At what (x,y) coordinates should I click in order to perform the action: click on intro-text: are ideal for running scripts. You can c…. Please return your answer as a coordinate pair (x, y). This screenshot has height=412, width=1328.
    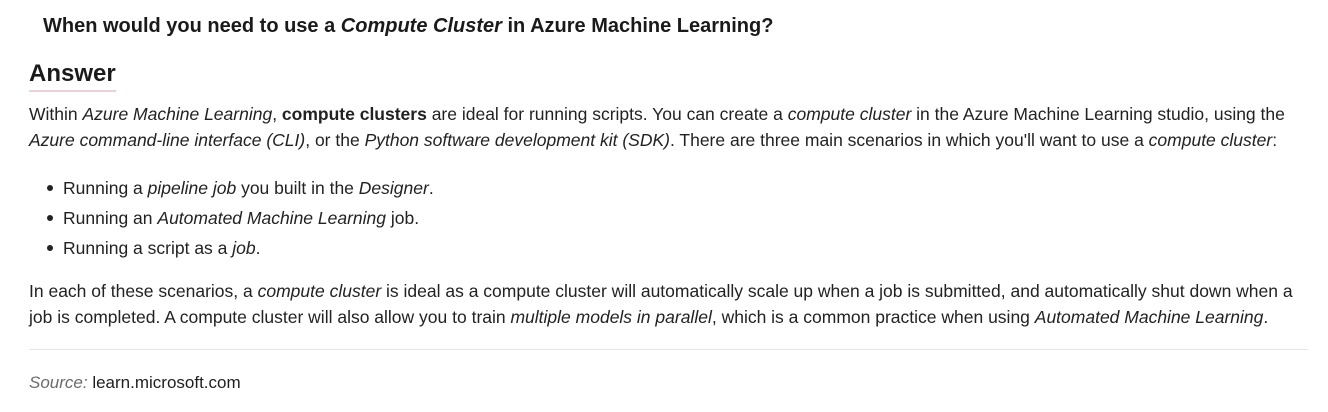
    Looking at the image, I should click on (607, 114).